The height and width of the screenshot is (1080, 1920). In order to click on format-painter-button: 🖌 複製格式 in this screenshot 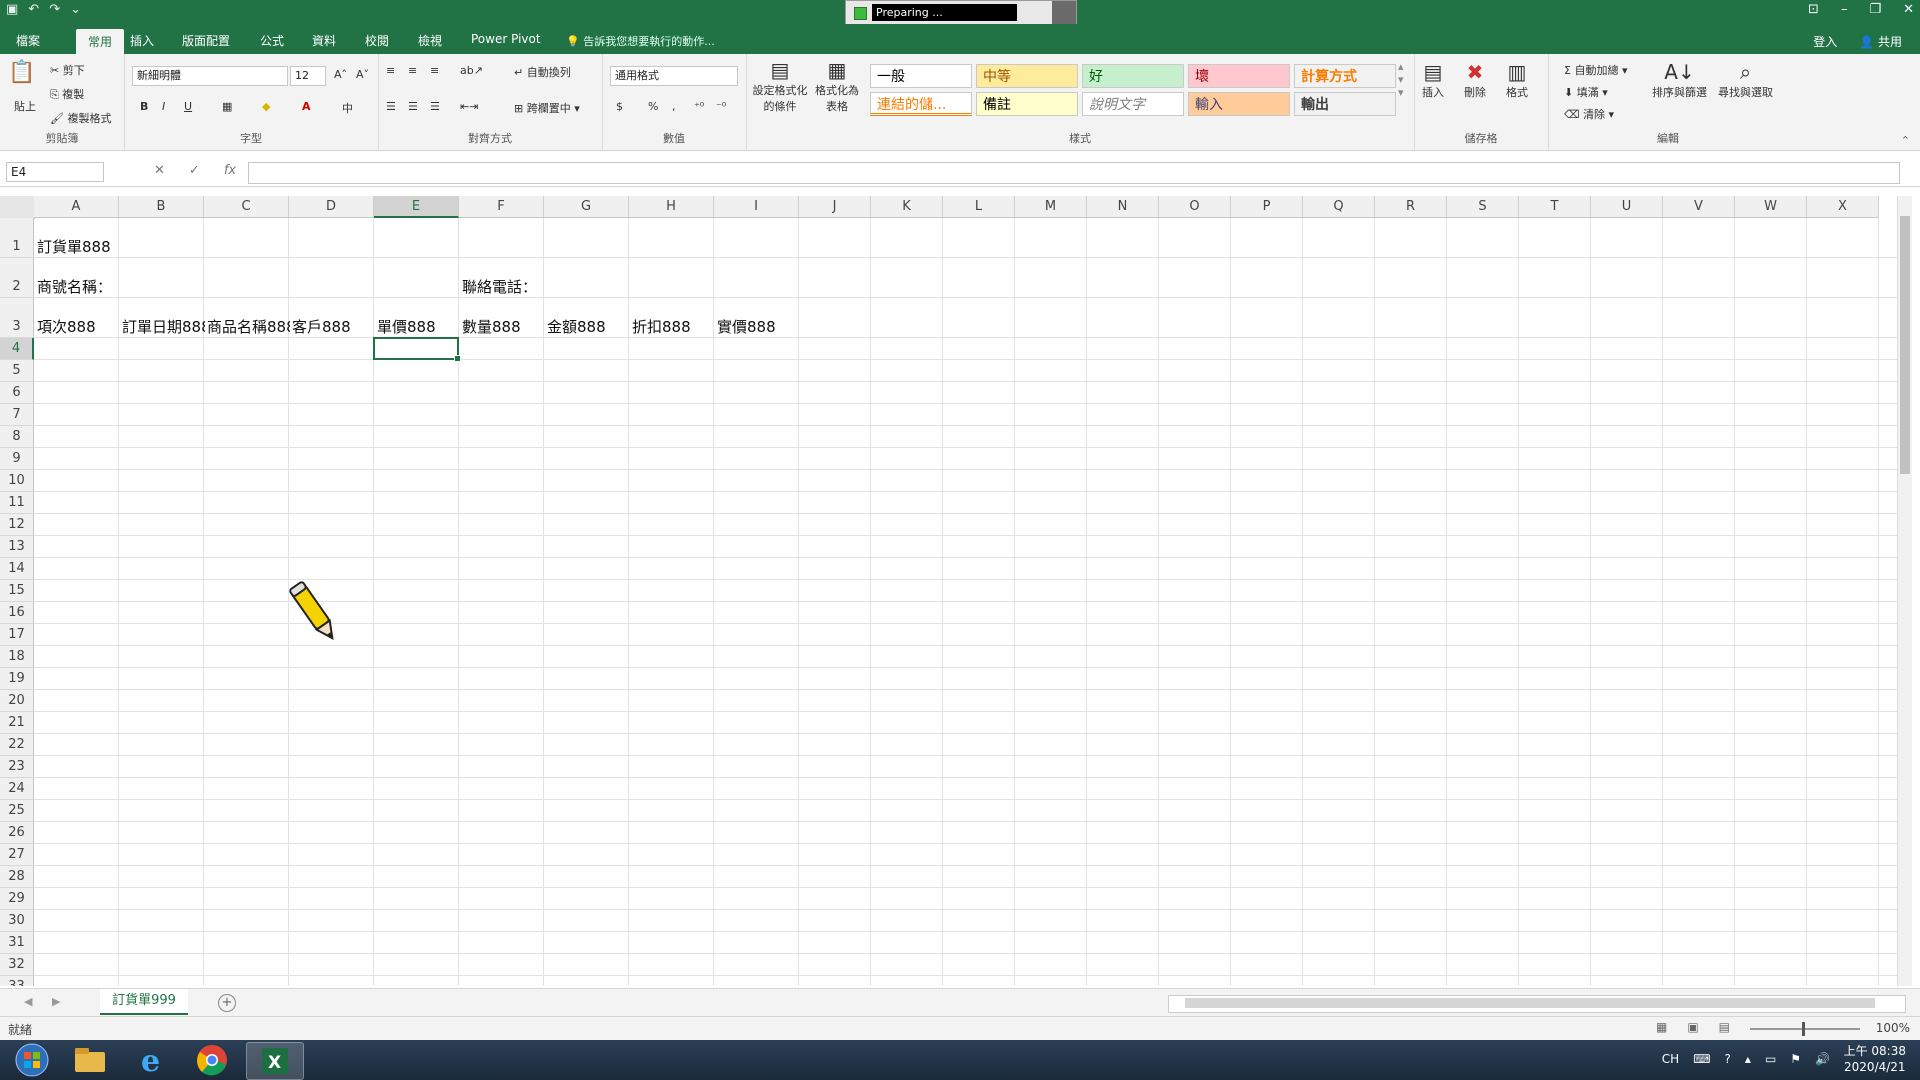, I will do `click(80, 118)`.